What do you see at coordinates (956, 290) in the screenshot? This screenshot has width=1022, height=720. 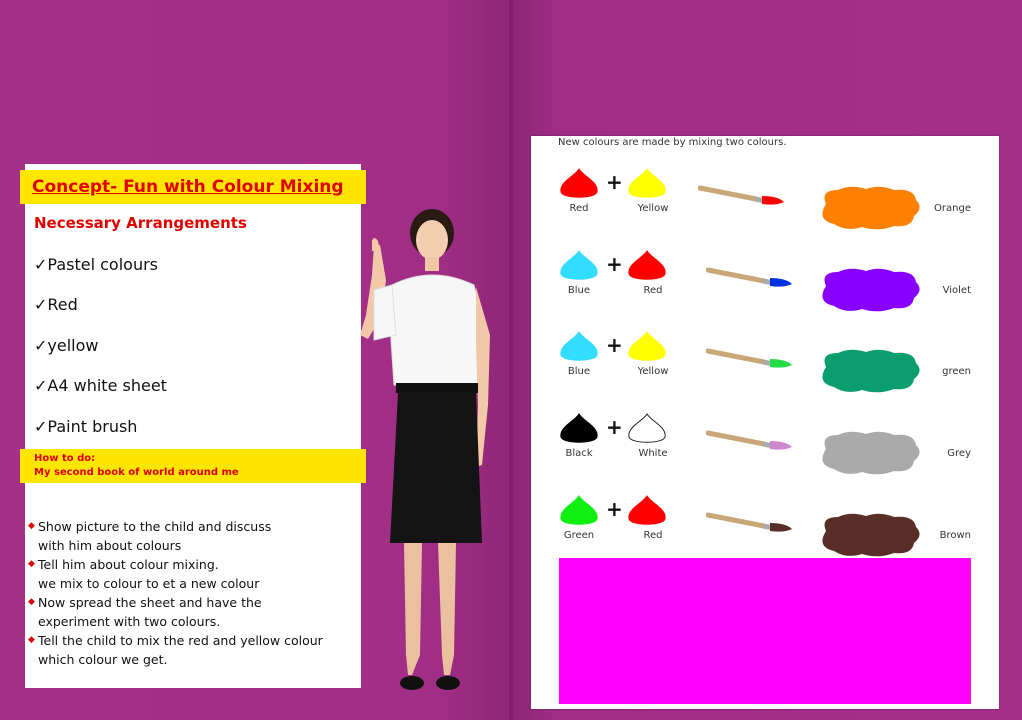 I see `result-label: Violet` at bounding box center [956, 290].